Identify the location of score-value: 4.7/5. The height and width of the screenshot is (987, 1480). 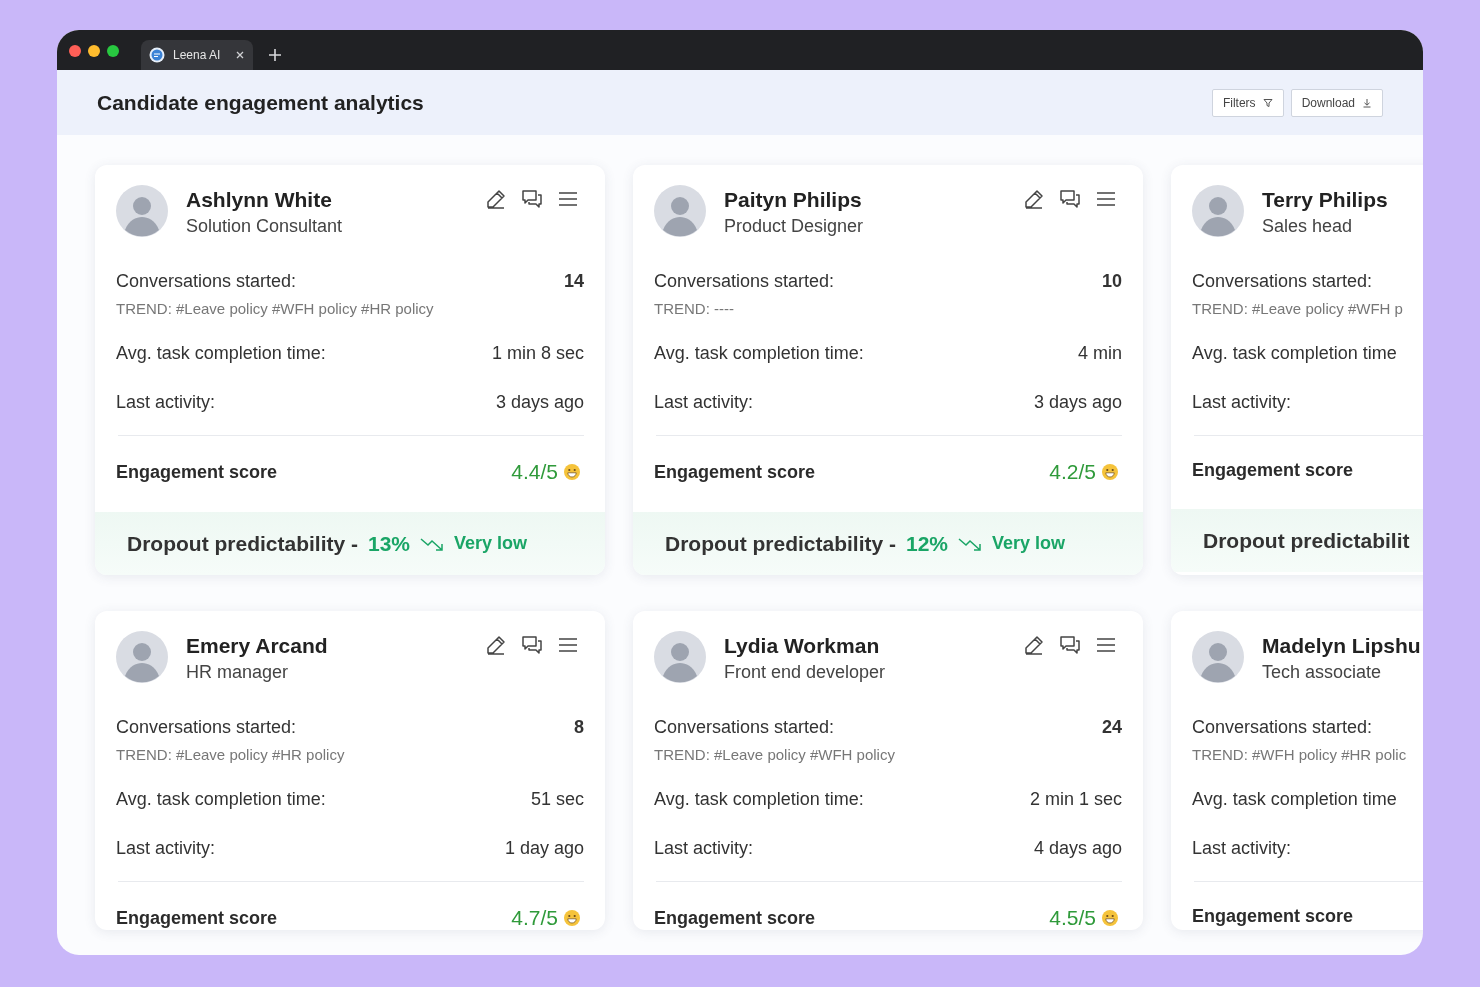
(534, 918).